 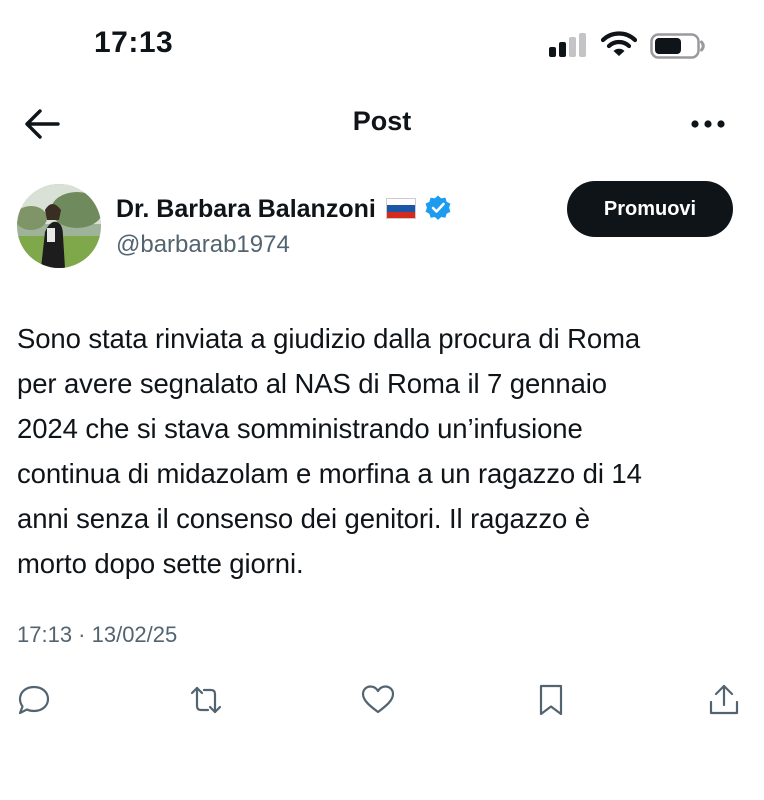 I want to click on author-name: Dr. Barbara Balanzoni, so click(x=246, y=209).